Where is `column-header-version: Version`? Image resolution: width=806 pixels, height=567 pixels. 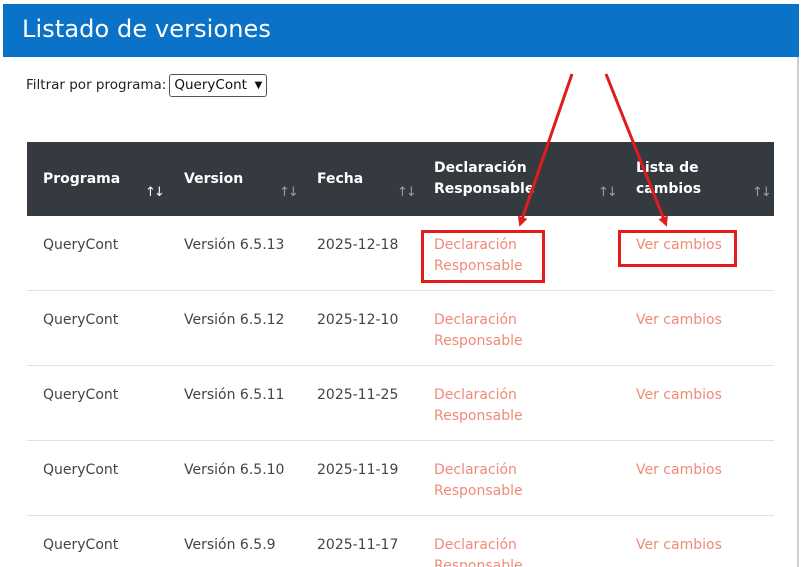
column-header-version: Version is located at coordinates (234, 179).